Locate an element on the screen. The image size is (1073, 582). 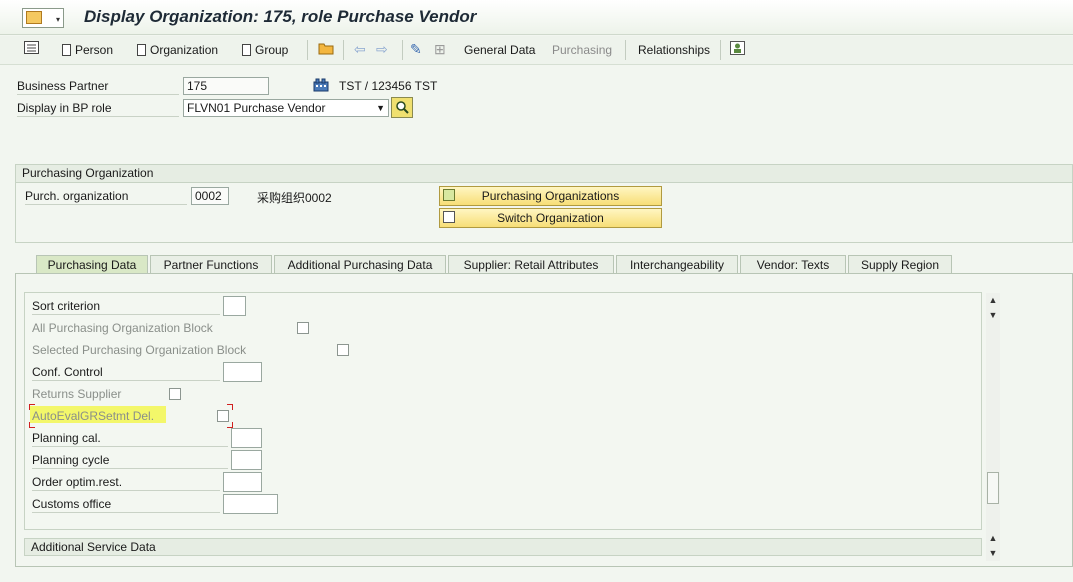
tab-vendor-texts: Vendor: Texts is located at coordinates (793, 264).